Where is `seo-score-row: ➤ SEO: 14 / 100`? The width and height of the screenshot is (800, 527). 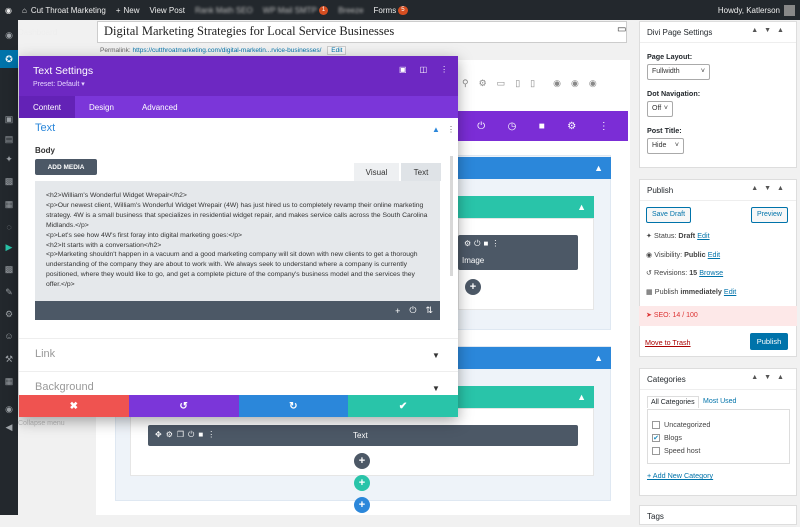 seo-score-row: ➤ SEO: 14 / 100 is located at coordinates (718, 316).